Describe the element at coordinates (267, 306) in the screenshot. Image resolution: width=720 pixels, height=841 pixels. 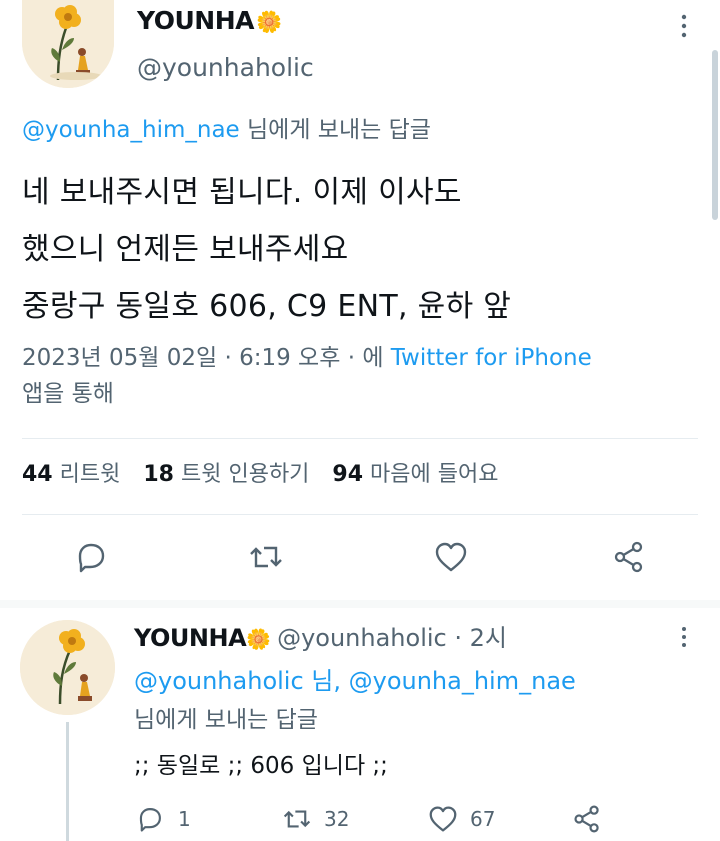
I see `tweet-text-line: 중랑구 동일호 606, C9 ENT, 윤하 앞` at that location.